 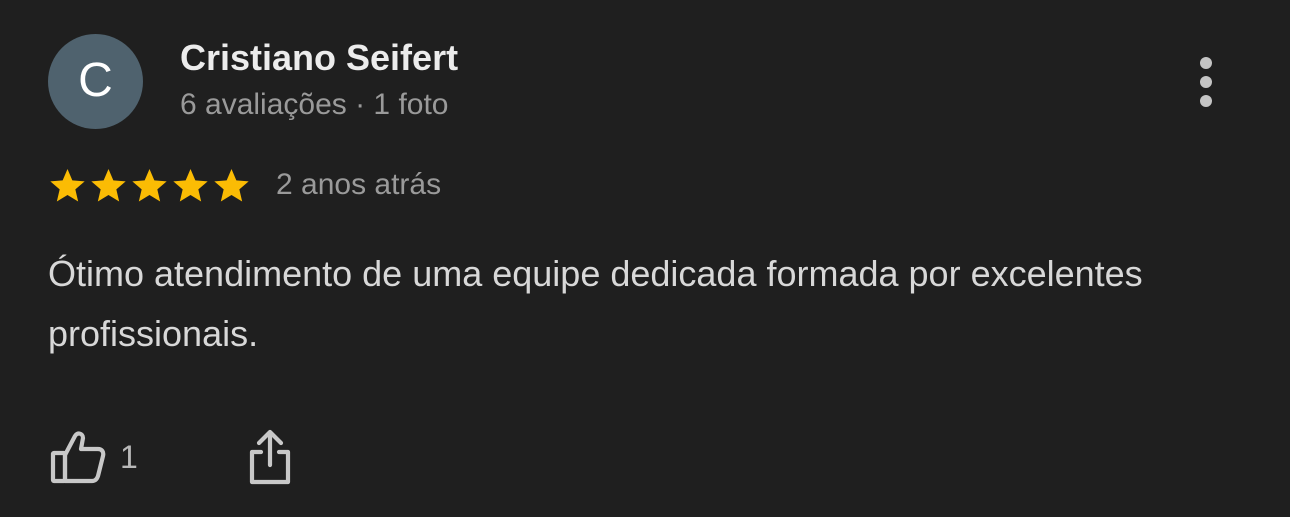 What do you see at coordinates (129, 457) in the screenshot?
I see `like-count: 1` at bounding box center [129, 457].